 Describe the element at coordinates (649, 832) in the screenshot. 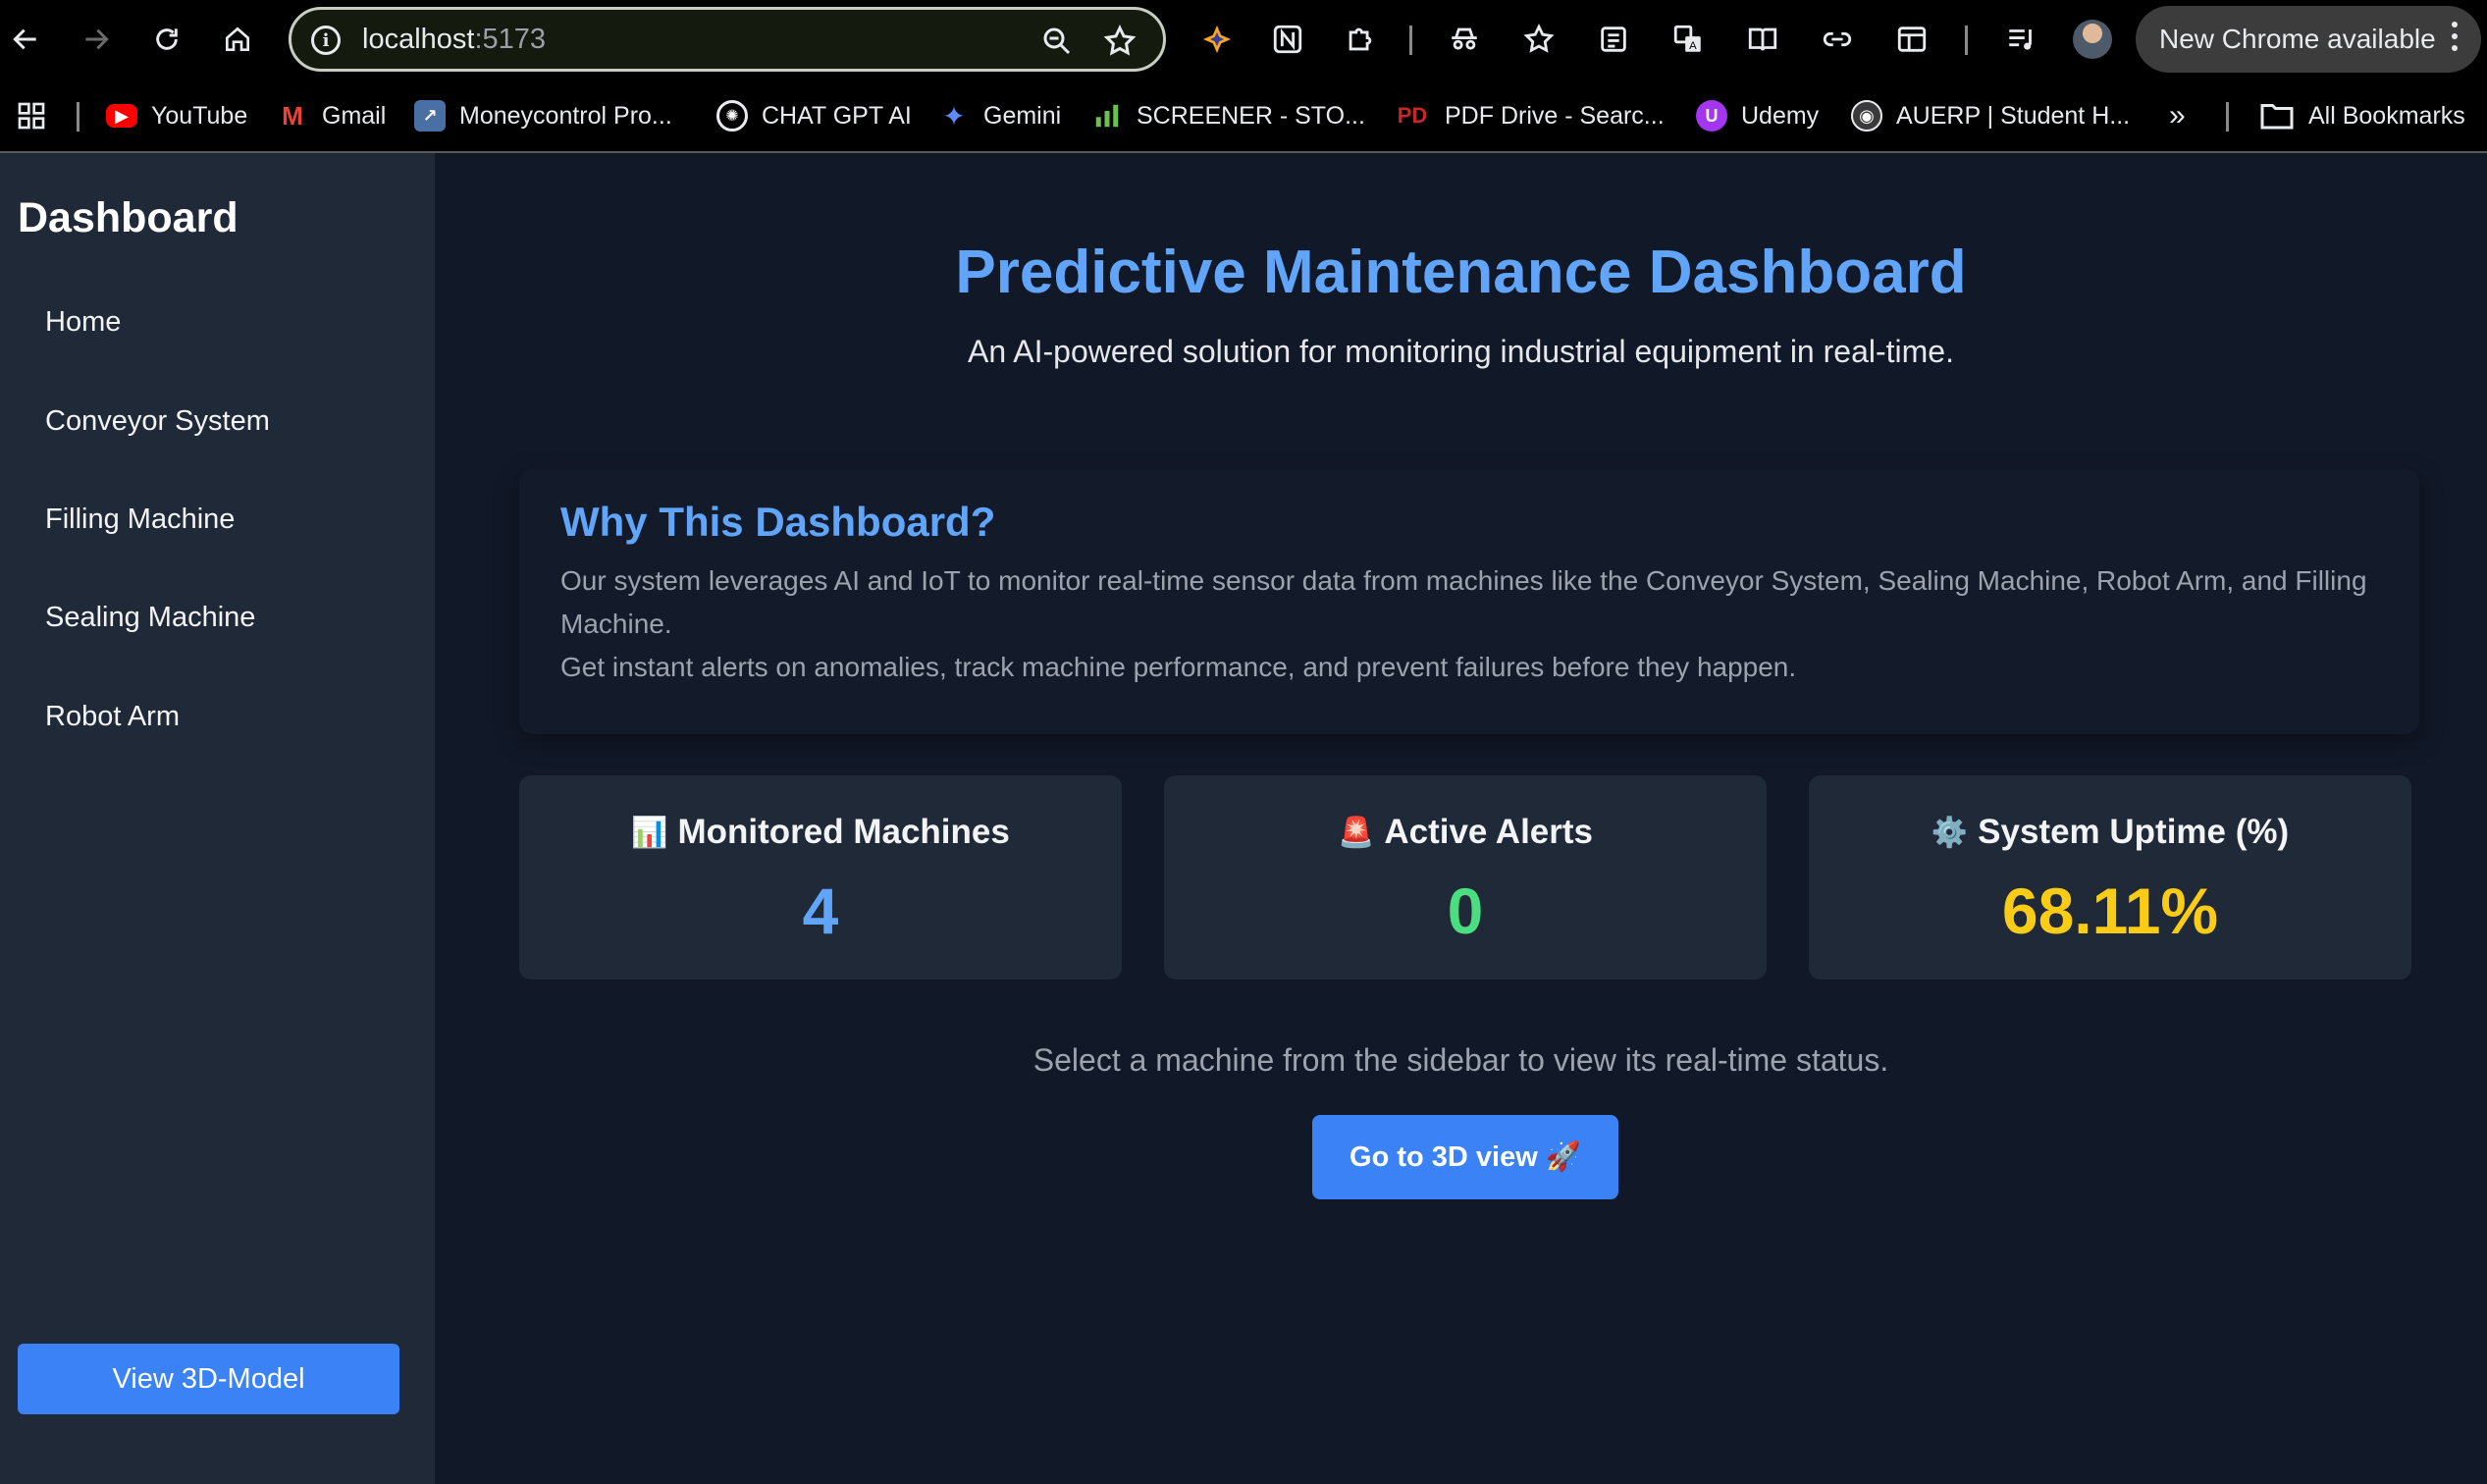

I see `bar-chart-icon: 📊` at that location.